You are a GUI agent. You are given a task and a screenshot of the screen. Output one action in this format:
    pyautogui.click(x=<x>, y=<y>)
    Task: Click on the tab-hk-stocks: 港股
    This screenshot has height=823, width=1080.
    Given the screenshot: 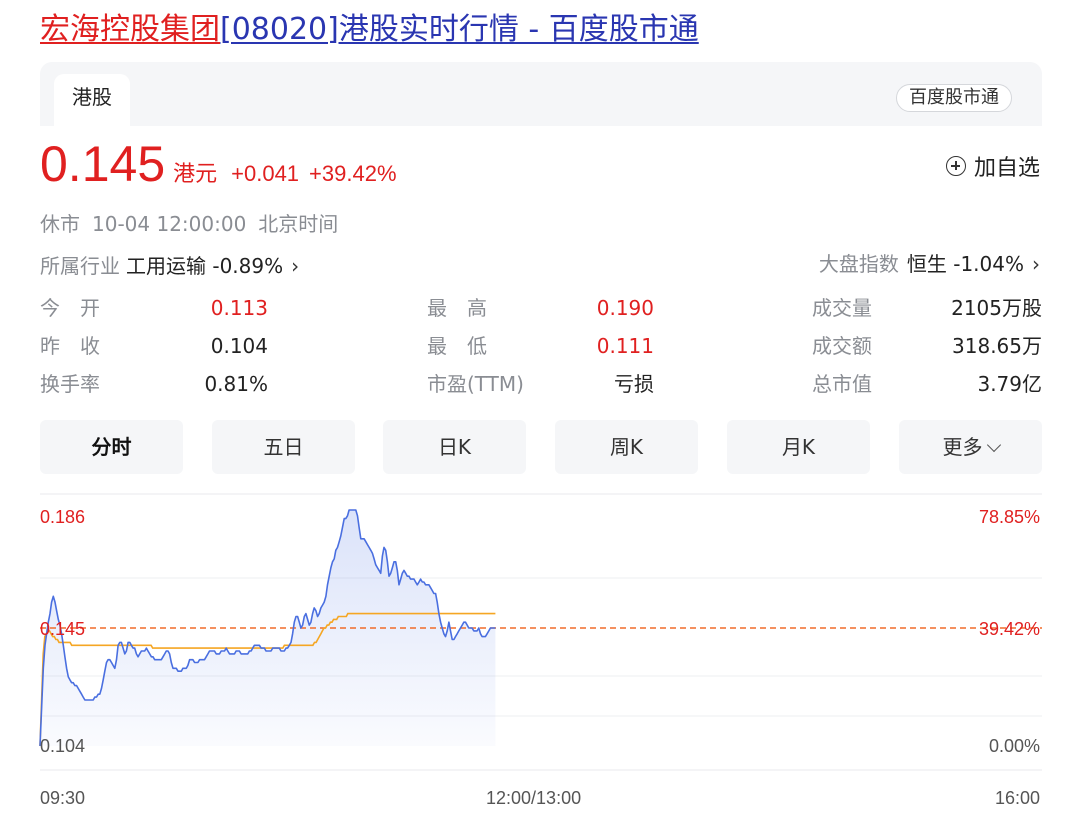 What is the action you would take?
    pyautogui.click(x=92, y=100)
    